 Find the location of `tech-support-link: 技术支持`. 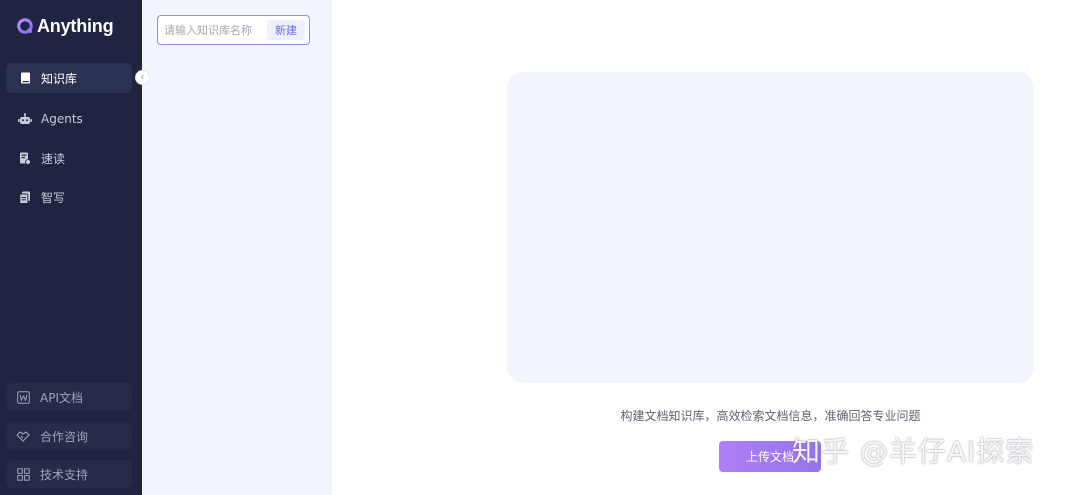

tech-support-link: 技术支持 is located at coordinates (69, 474).